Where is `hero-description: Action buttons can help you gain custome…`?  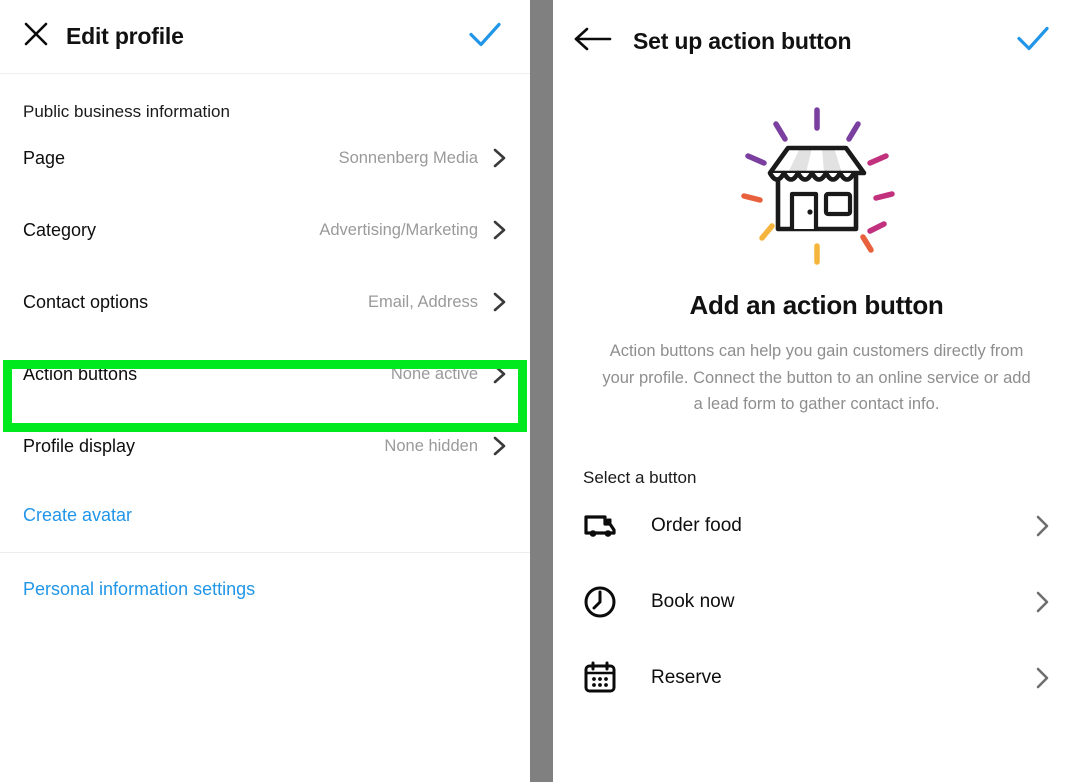 hero-description: Action buttons can help you gain custome… is located at coordinates (816, 378).